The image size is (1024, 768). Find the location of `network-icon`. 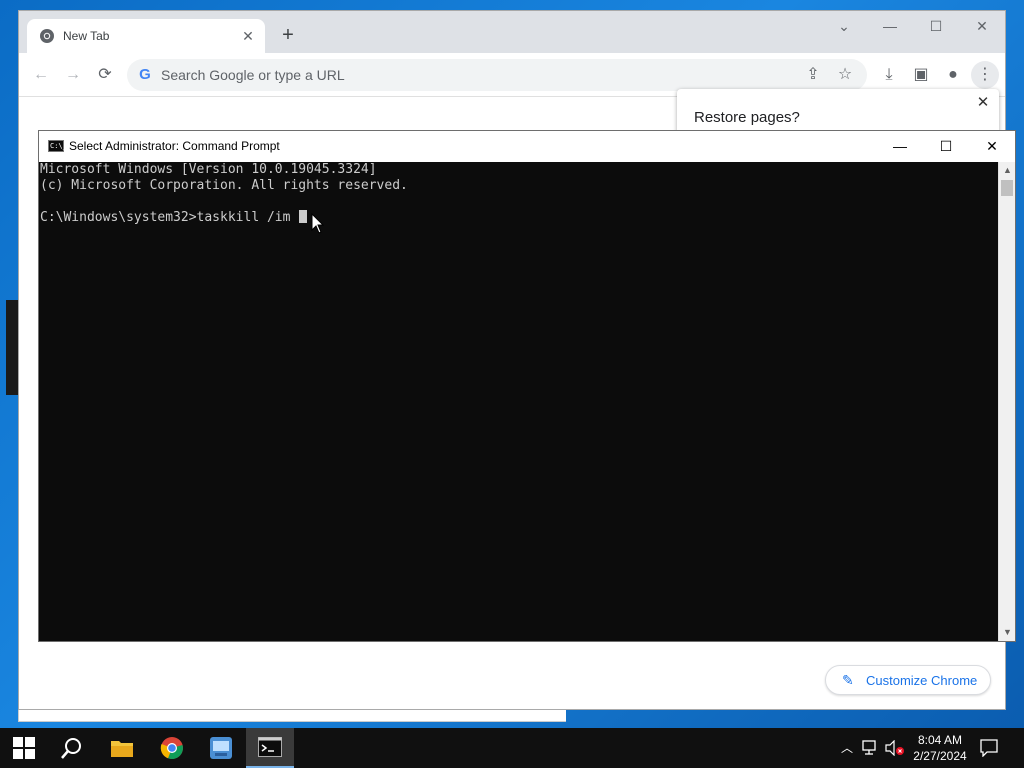

network-icon is located at coordinates (871, 748).